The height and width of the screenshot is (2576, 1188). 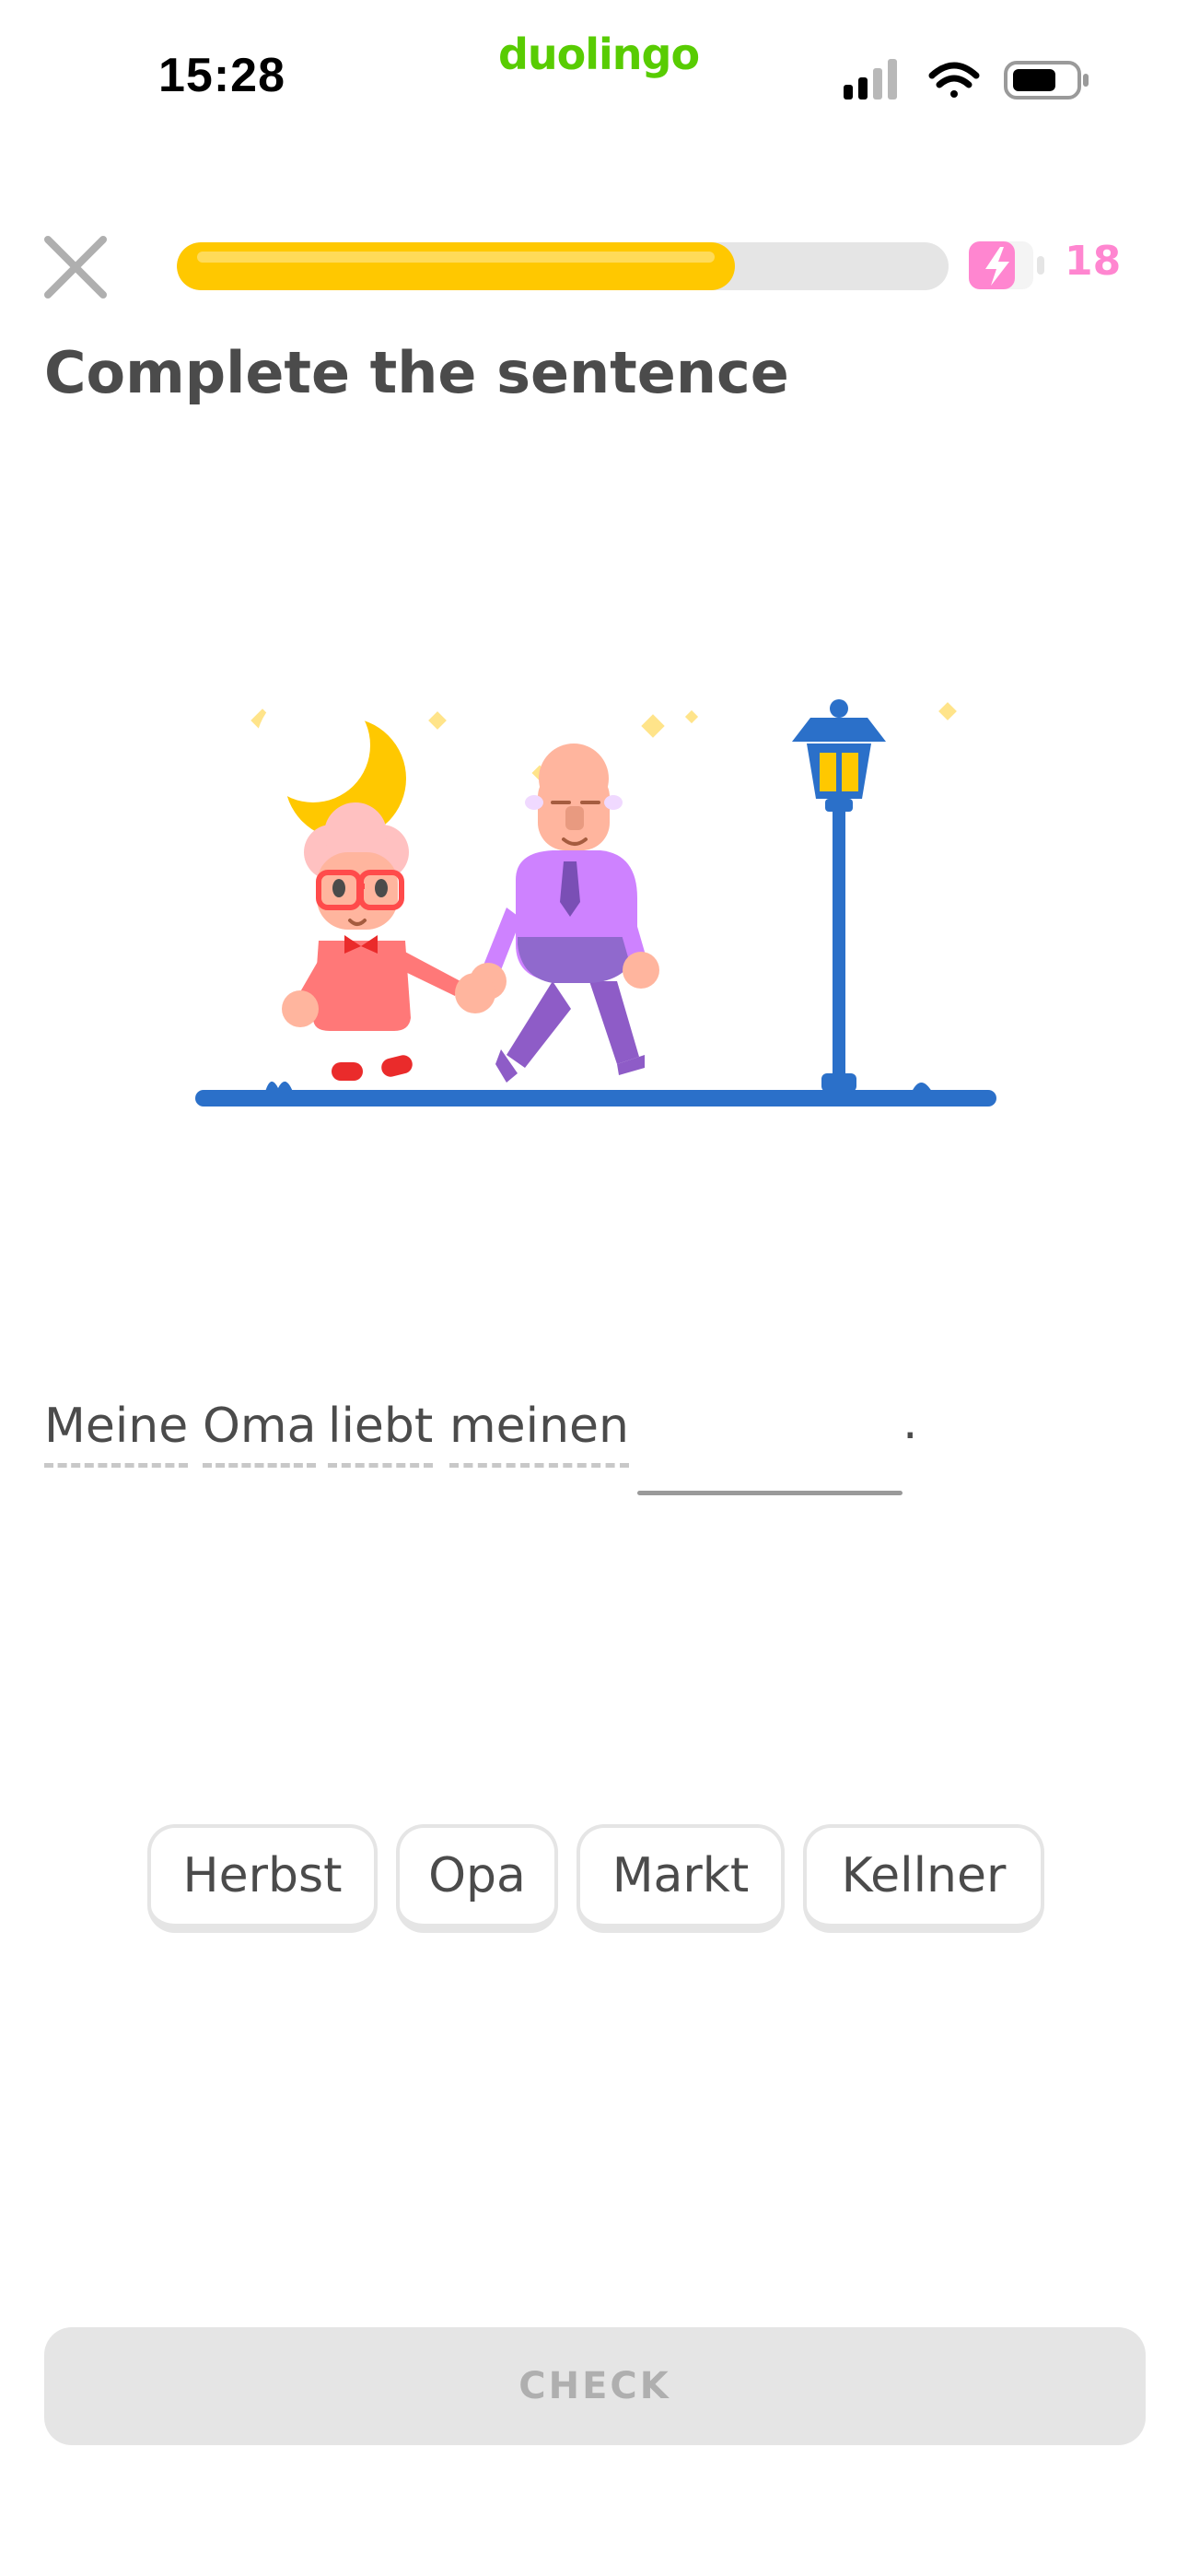 What do you see at coordinates (416, 372) in the screenshot?
I see `page-title: Complete the sentence` at bounding box center [416, 372].